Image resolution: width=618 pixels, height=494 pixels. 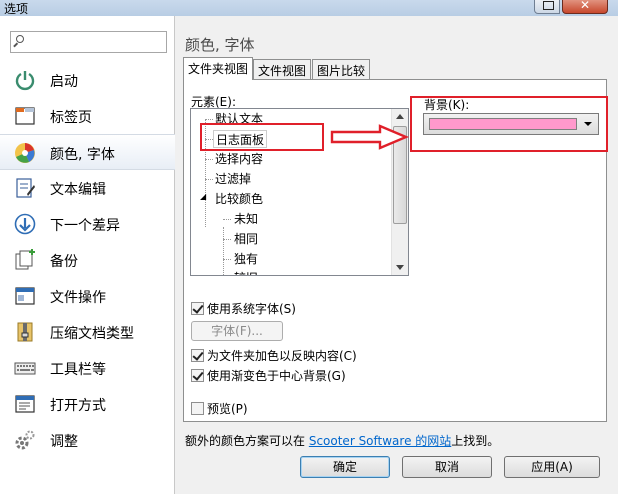 What do you see at coordinates (239, 199) in the screenshot?
I see `tree-item: 比较颜色` at bounding box center [239, 199].